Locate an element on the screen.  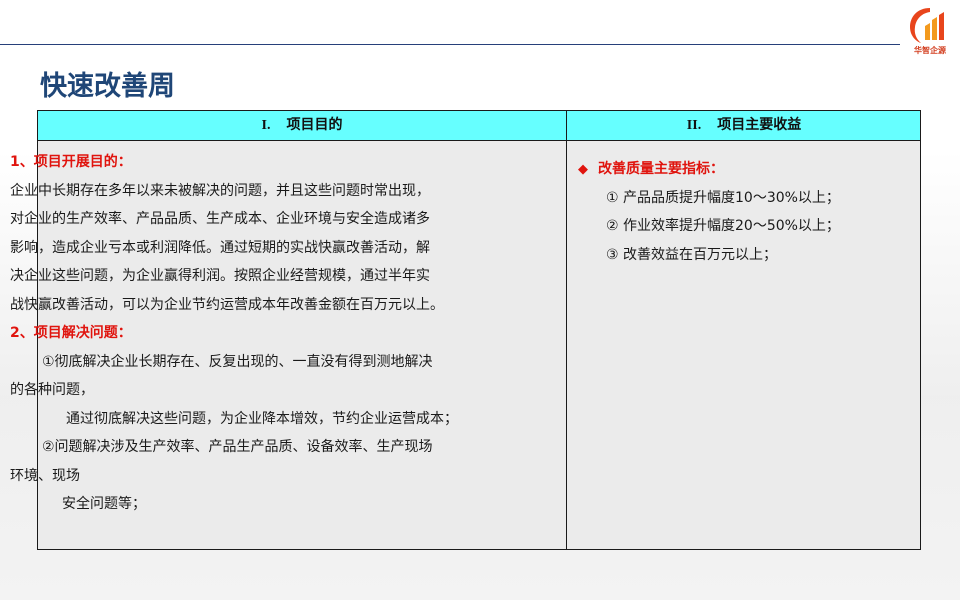
header-left-label: 项目目的 is located at coordinates (314, 125).